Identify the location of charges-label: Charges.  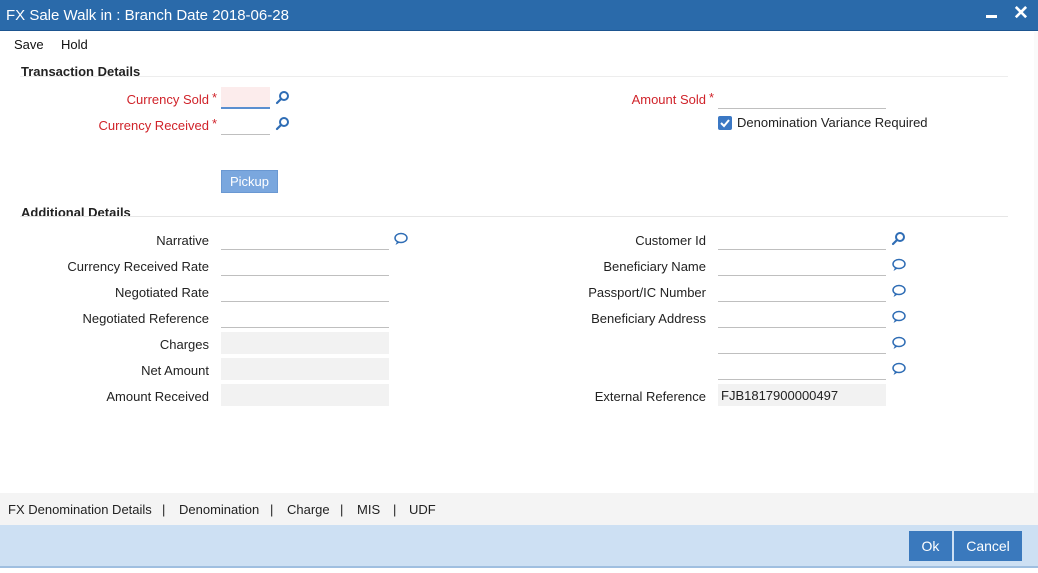
(184, 344).